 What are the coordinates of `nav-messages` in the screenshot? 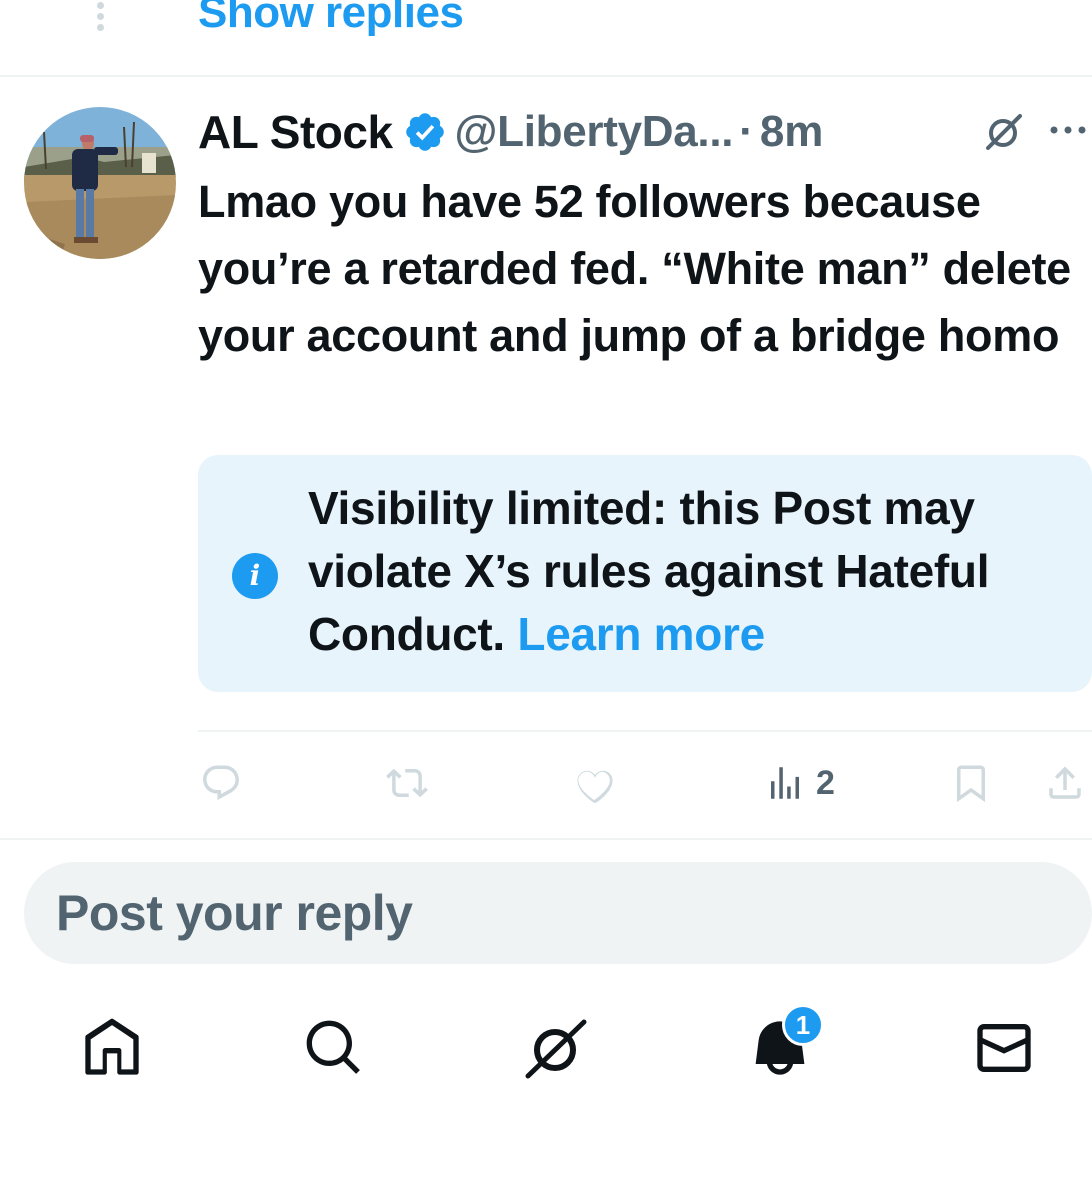 It's located at (1004, 1048).